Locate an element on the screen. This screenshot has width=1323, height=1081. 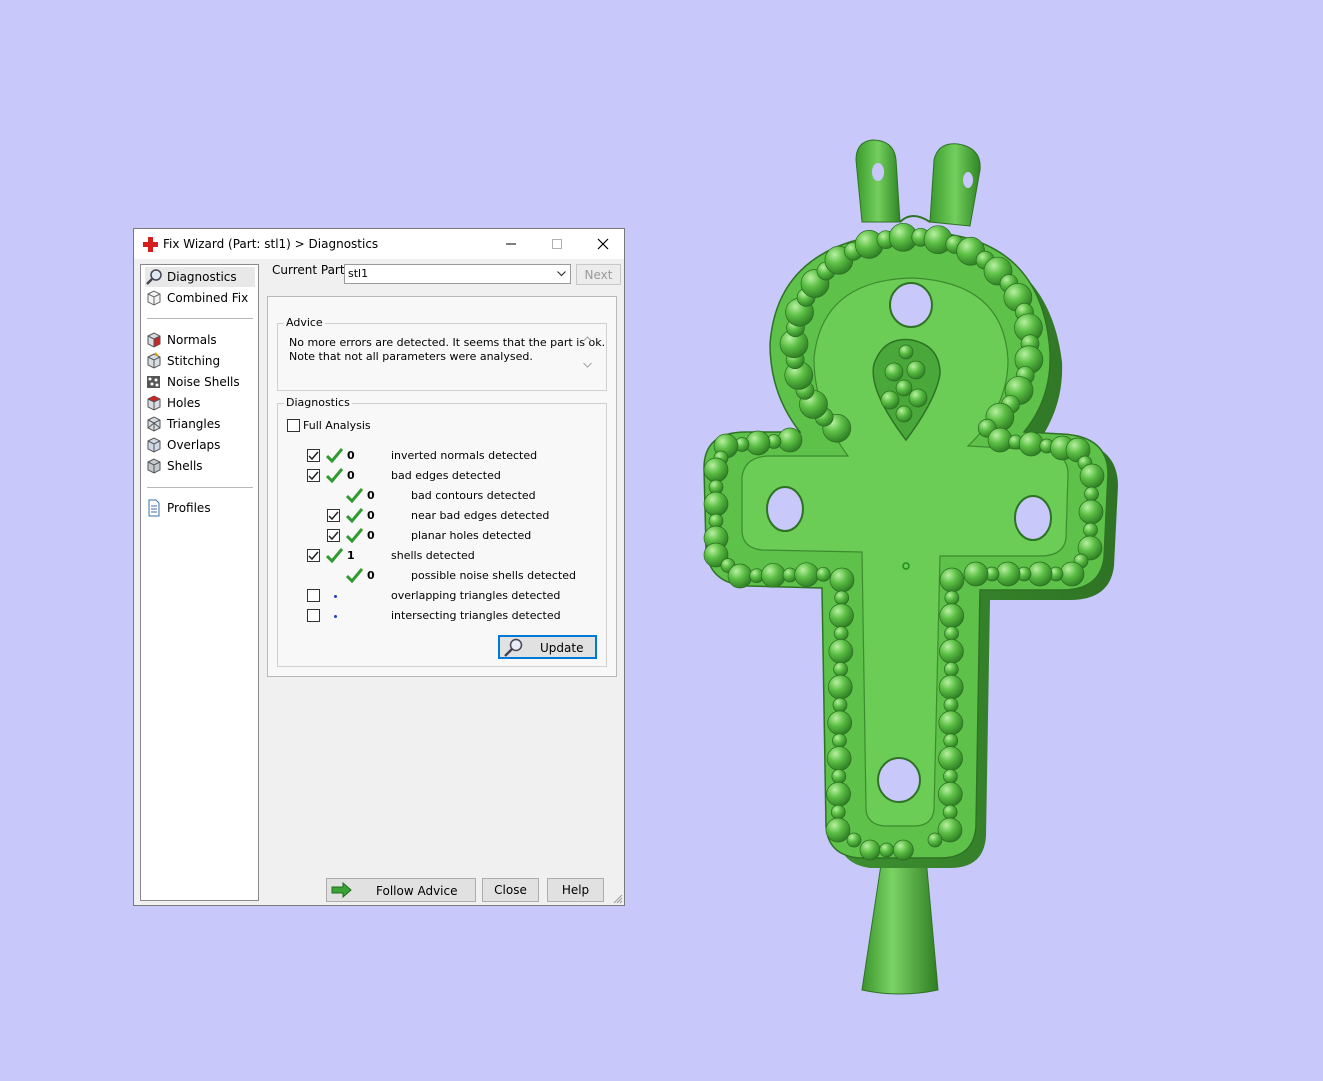
maximize-button is located at coordinates (557, 244).